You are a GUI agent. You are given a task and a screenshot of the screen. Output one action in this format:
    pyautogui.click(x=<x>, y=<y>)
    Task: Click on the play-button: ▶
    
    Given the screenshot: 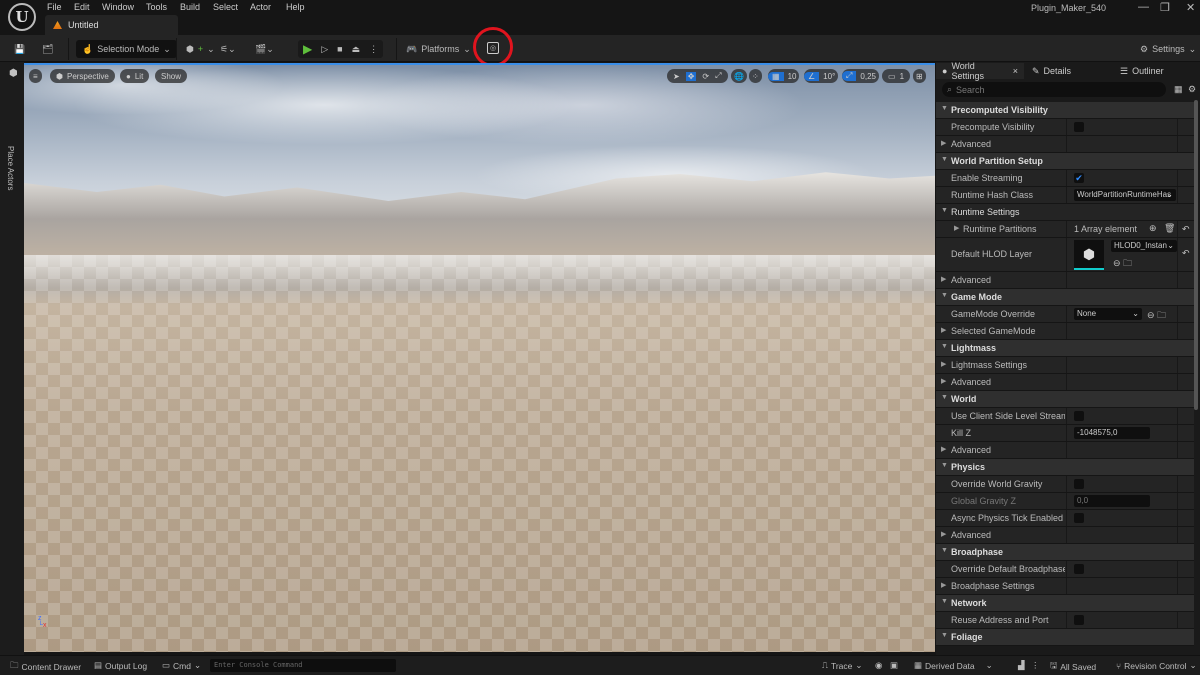 What is the action you would take?
    pyautogui.click(x=307, y=49)
    